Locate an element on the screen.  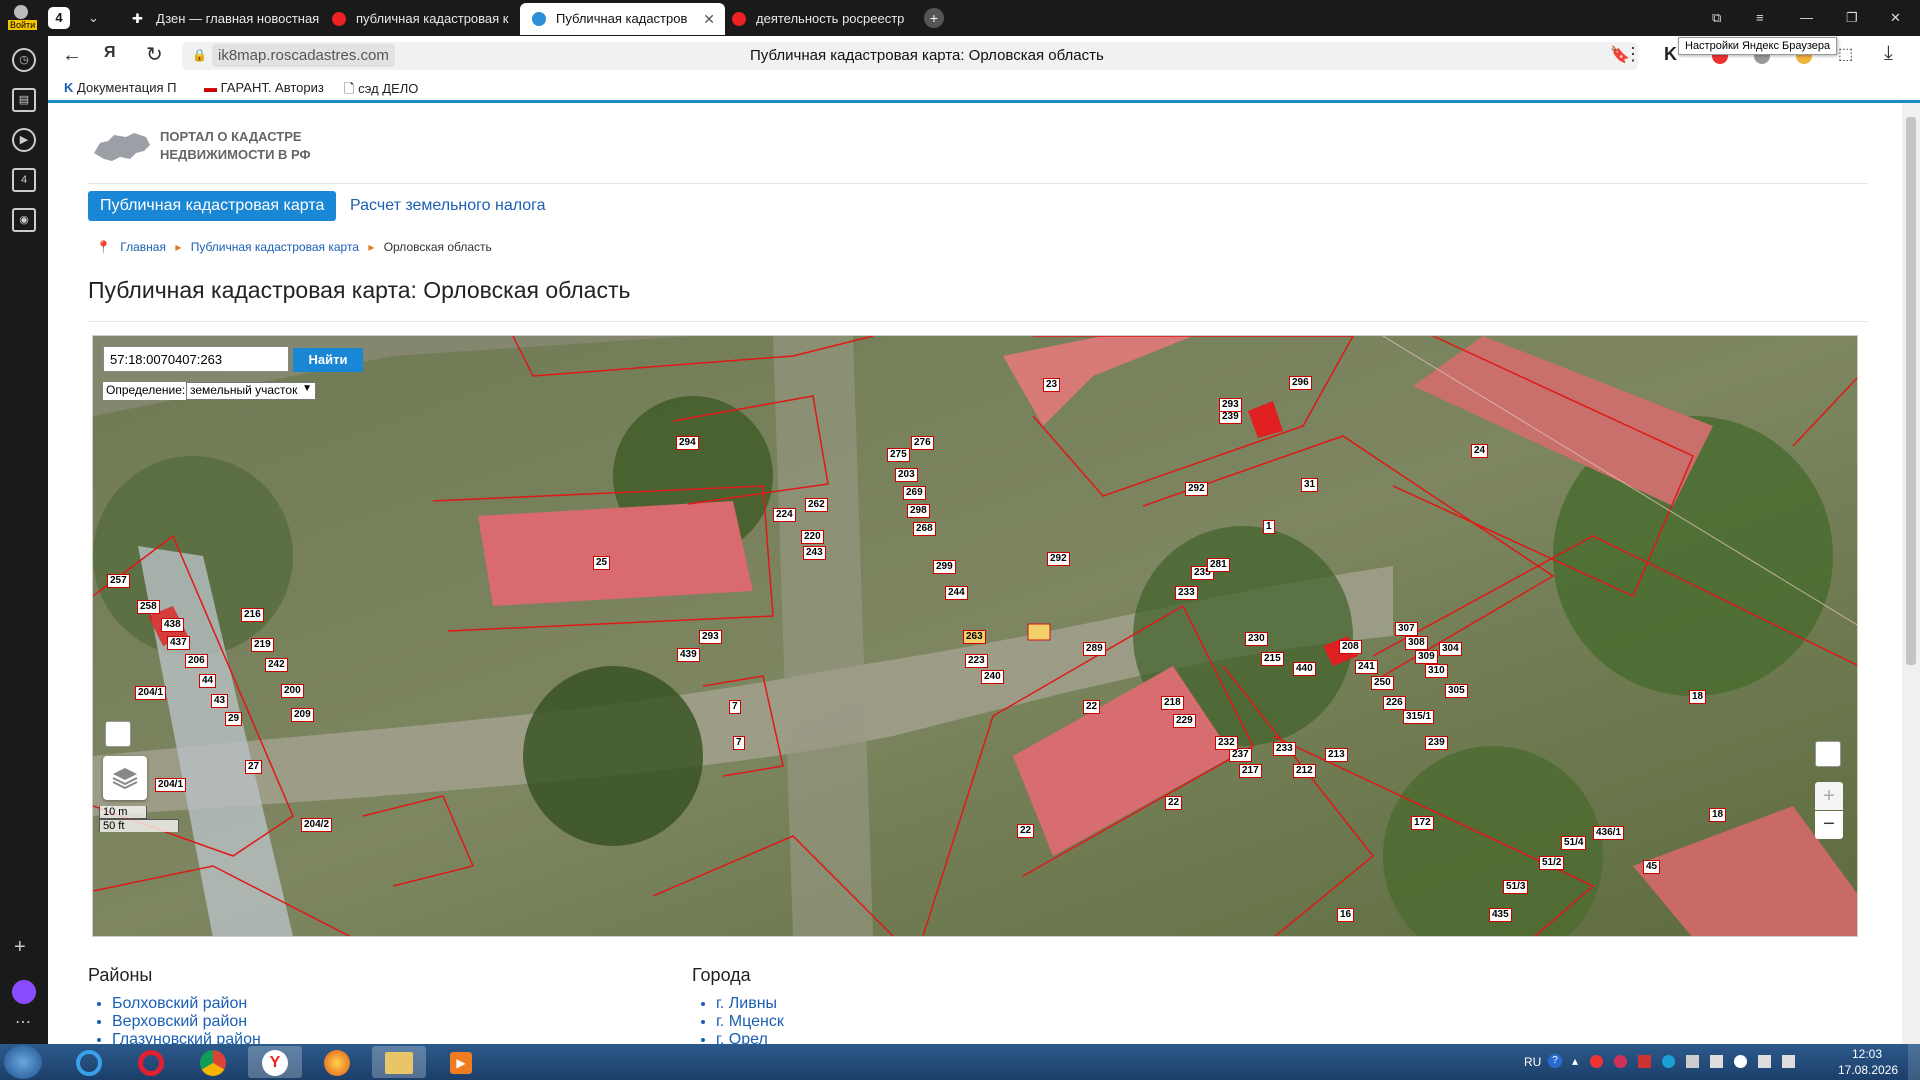
parcel-label: 24 is located at coordinates (1480, 451).